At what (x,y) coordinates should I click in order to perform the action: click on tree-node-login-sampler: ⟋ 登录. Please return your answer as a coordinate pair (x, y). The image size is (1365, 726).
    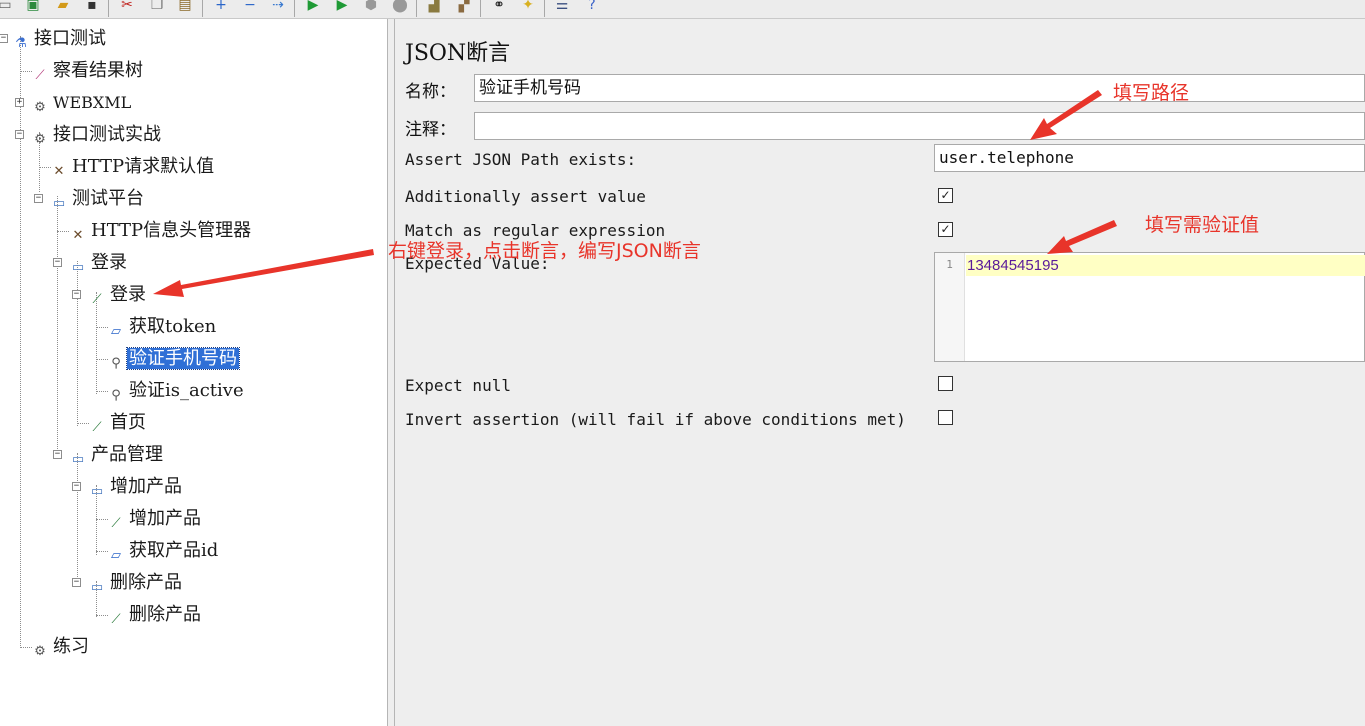
    Looking at the image, I should click on (118, 295).